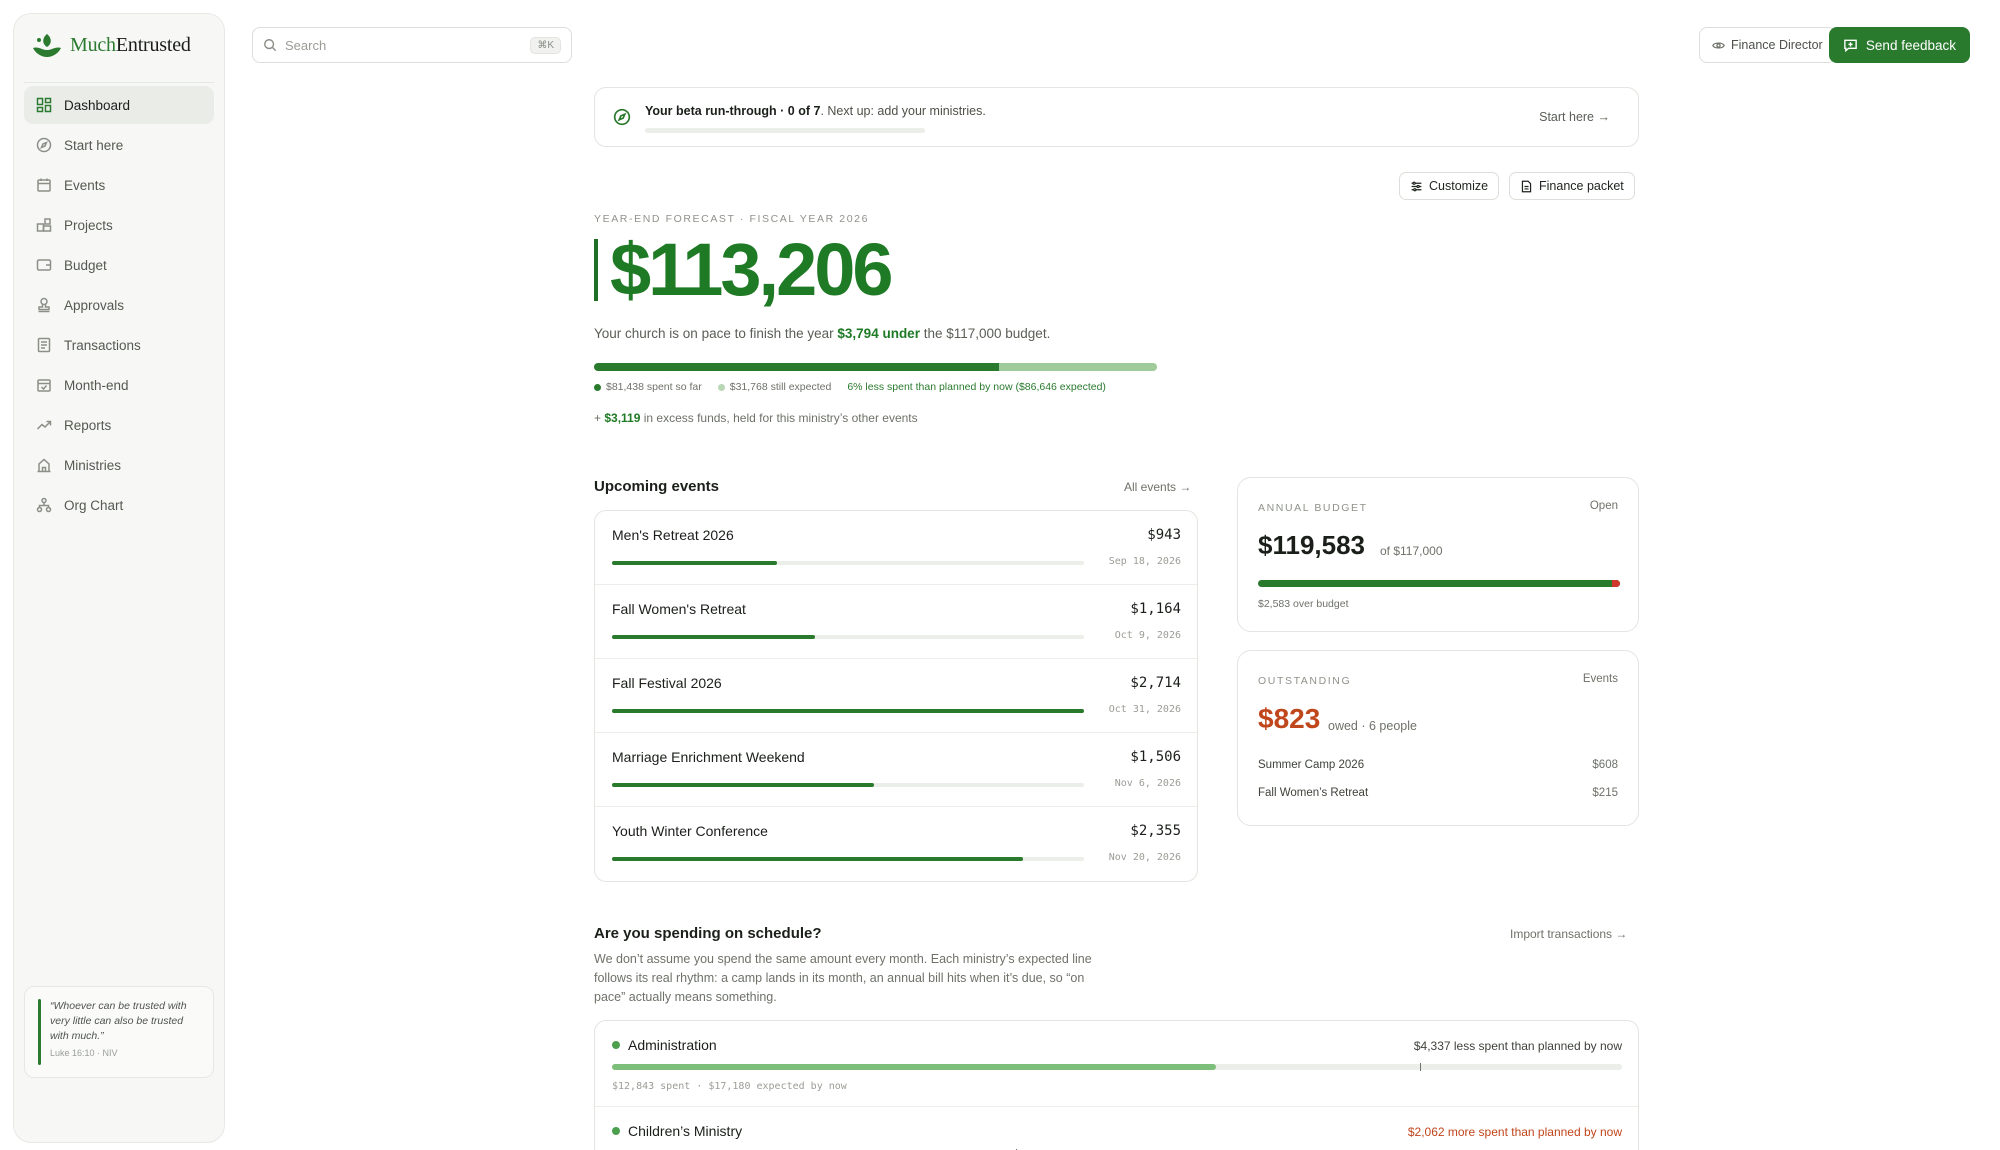 The image size is (2000, 1150). Describe the element at coordinates (1312, 545) in the screenshot. I see `annual-budget-value: $119,583` at that location.